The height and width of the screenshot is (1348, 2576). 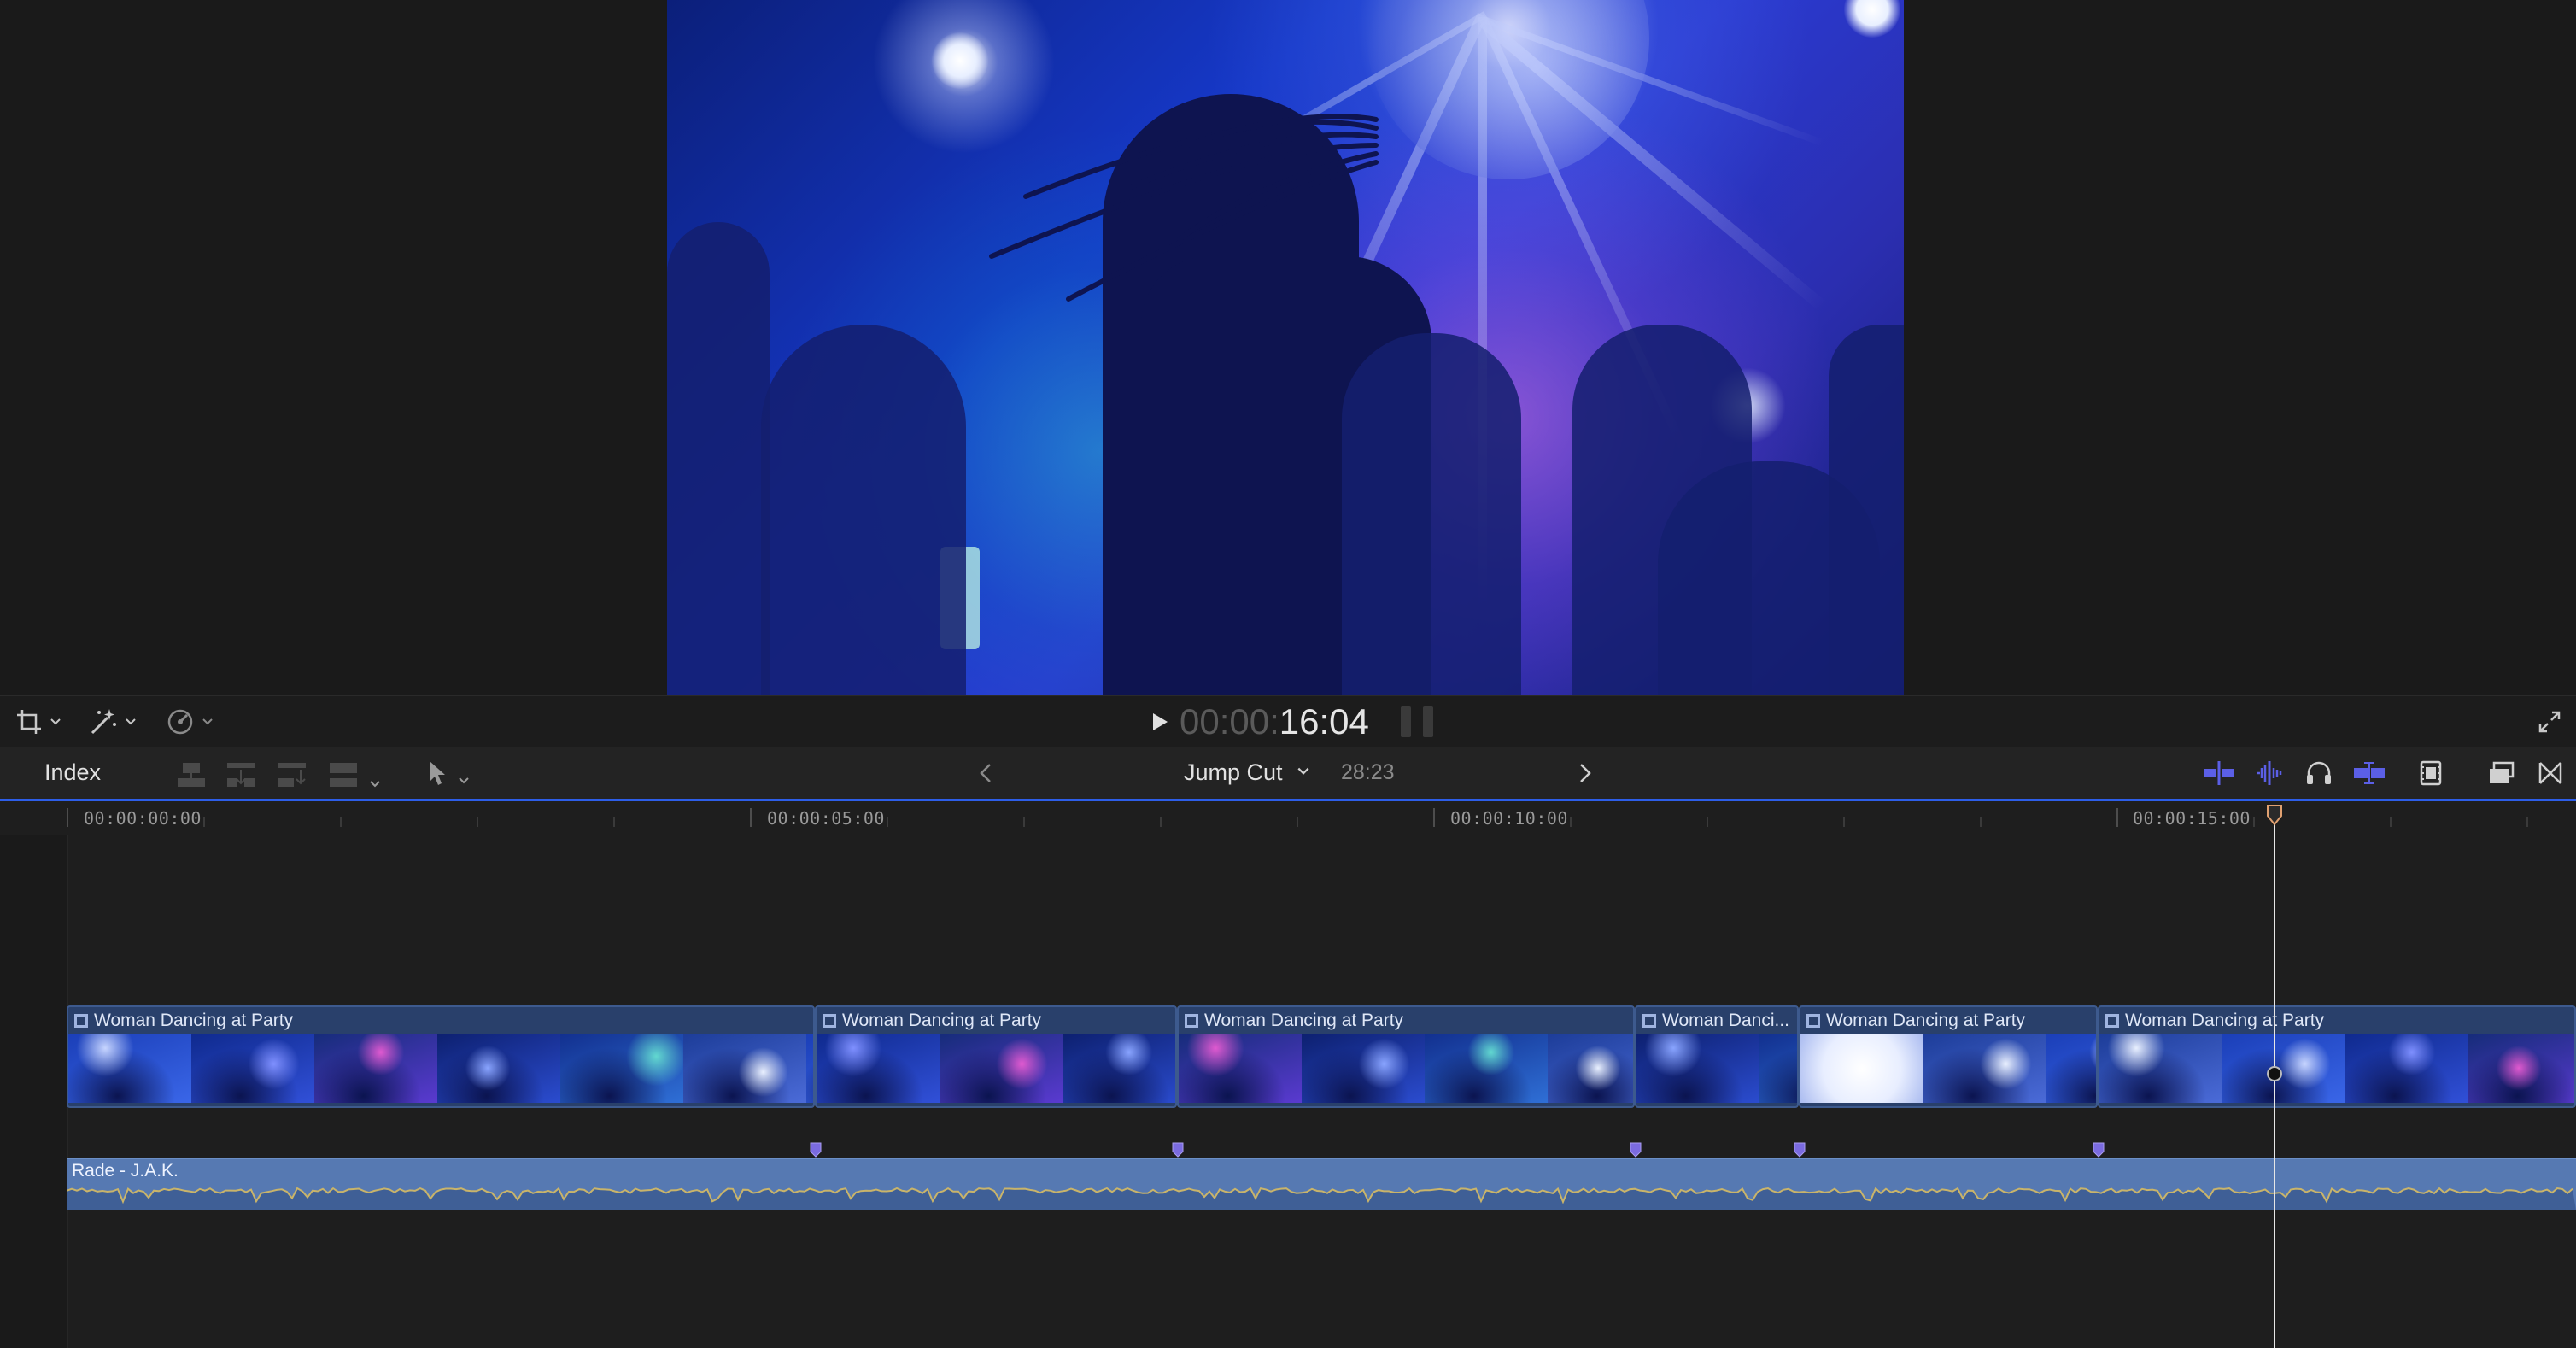 What do you see at coordinates (2274, 815) in the screenshot?
I see `playhead-handle-icon` at bounding box center [2274, 815].